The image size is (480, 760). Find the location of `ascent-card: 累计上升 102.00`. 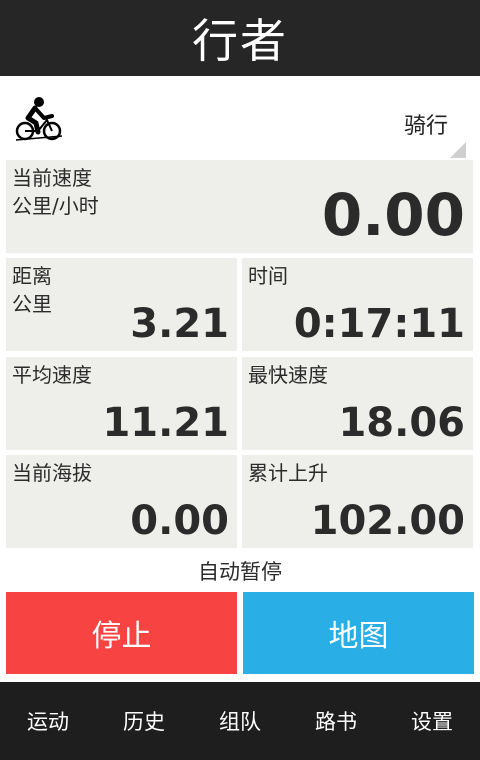

ascent-card: 累计上升 102.00 is located at coordinates (357, 501).